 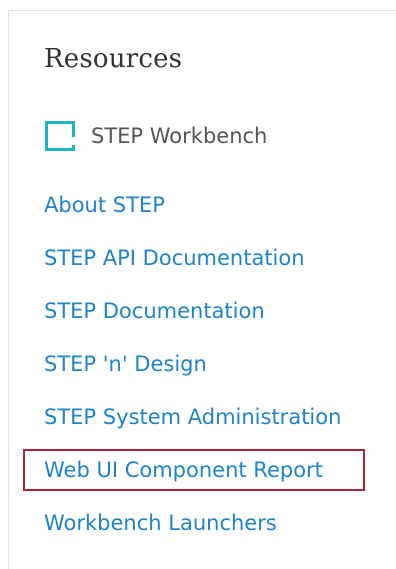 I want to click on link-step-documentation: STEP Documentation, so click(x=154, y=311).